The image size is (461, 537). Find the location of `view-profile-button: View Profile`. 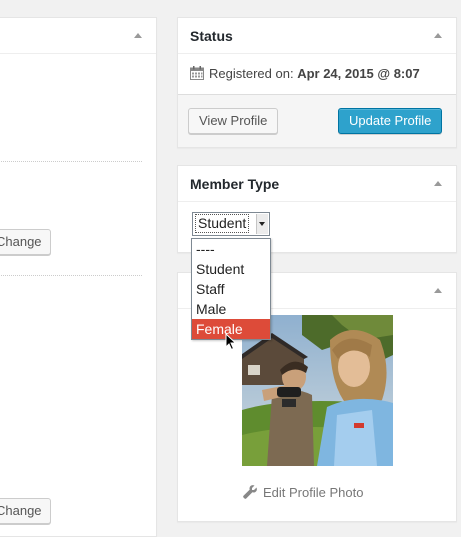

view-profile-button: View Profile is located at coordinates (233, 121).